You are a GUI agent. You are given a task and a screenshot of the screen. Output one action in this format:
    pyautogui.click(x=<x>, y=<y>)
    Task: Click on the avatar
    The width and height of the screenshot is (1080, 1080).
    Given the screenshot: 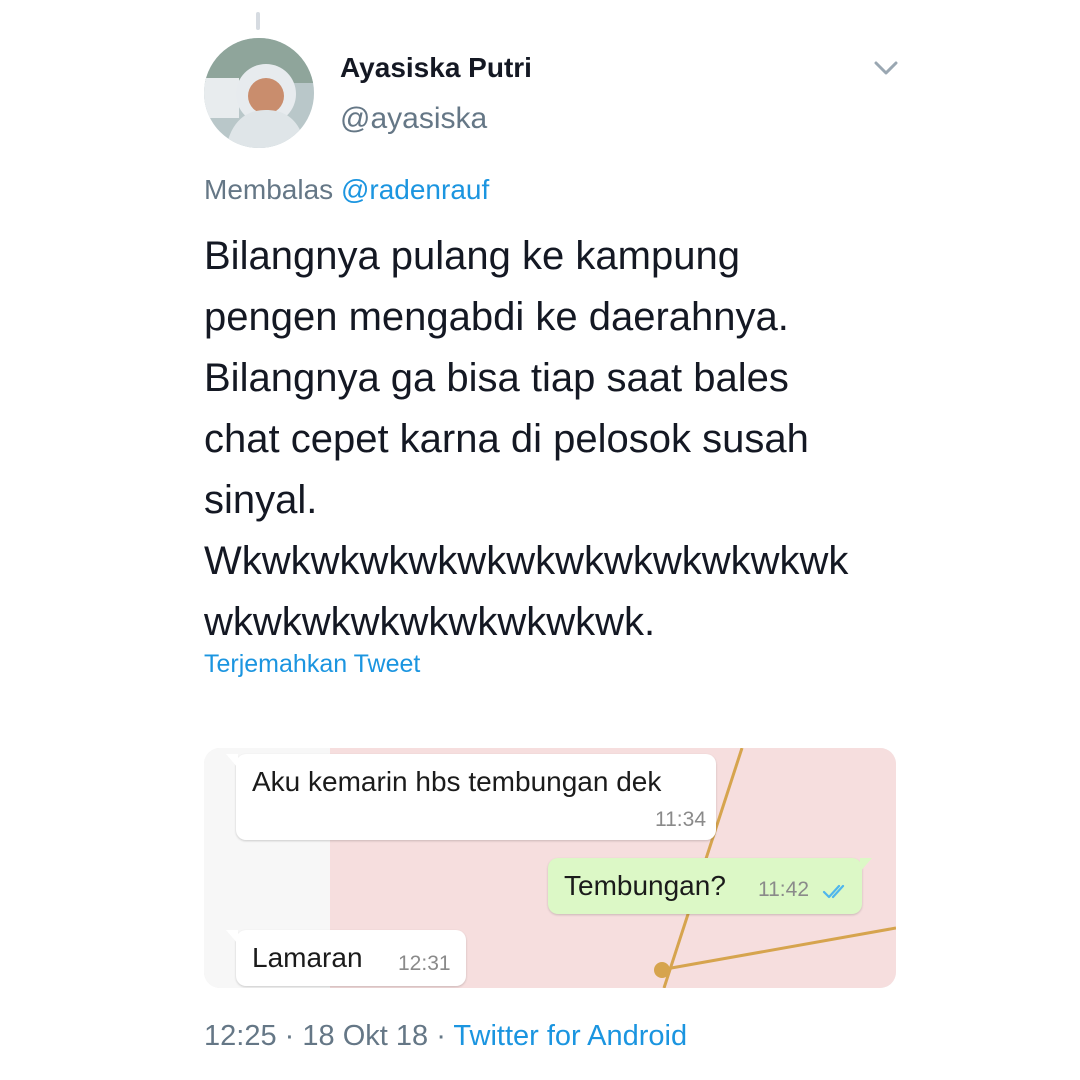 What is the action you would take?
    pyautogui.click(x=259, y=93)
    